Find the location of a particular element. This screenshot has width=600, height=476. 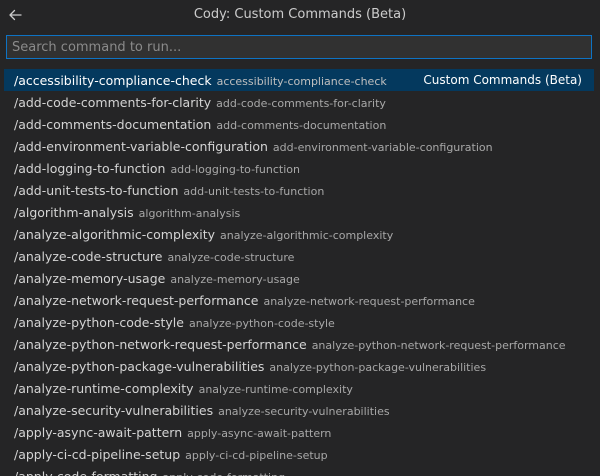

search-box is located at coordinates (299, 47).